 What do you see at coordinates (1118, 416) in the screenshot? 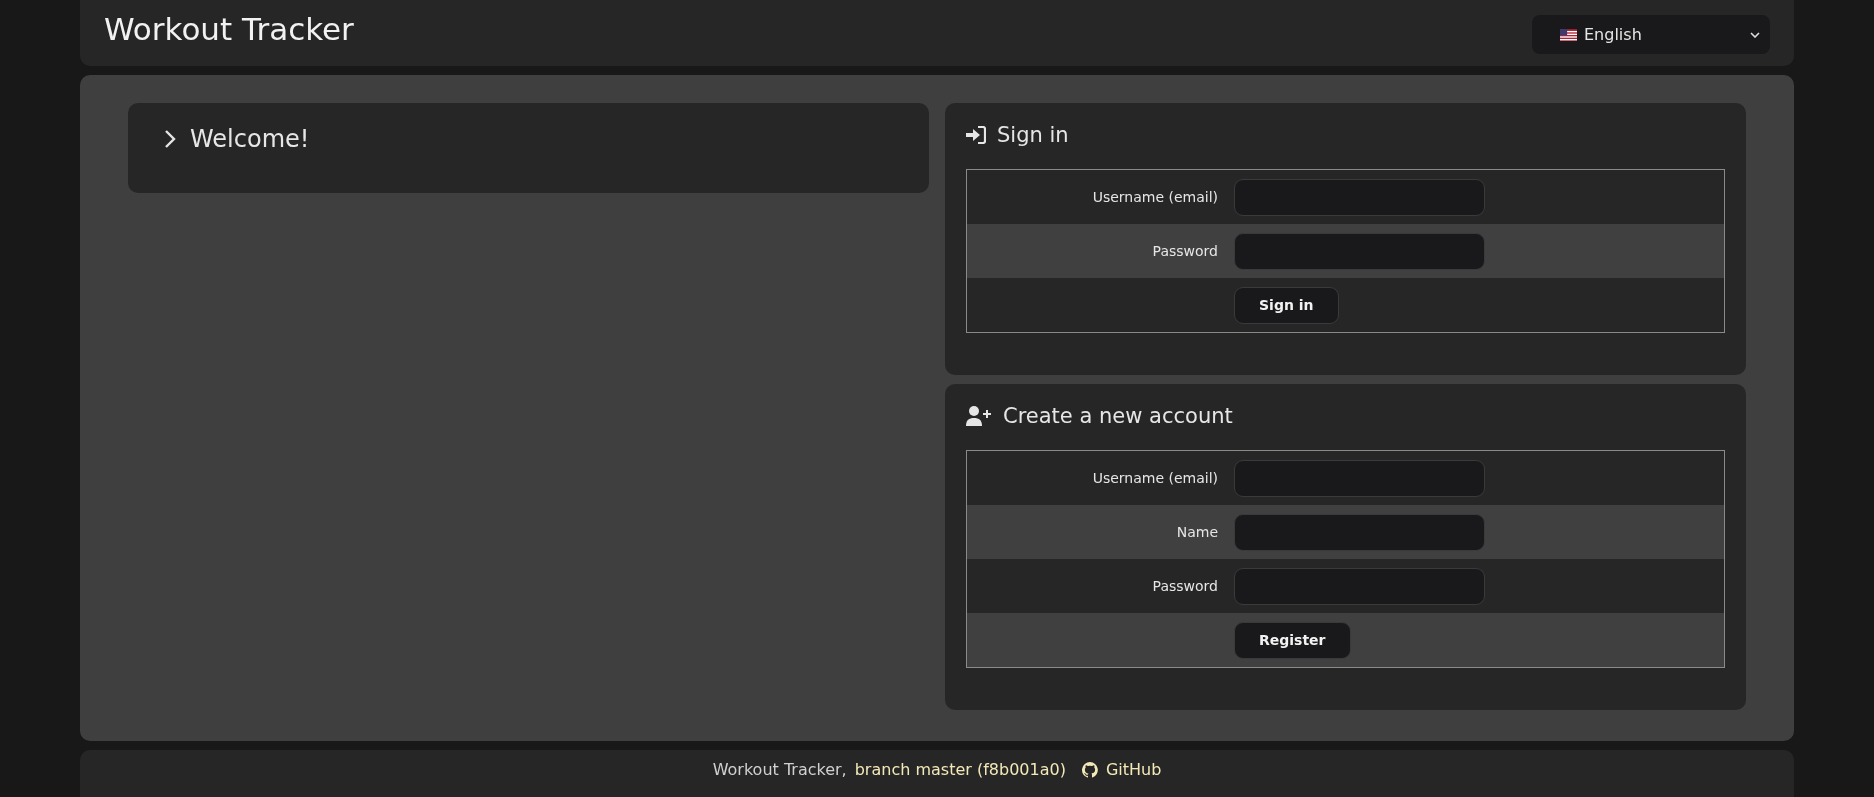
I see `form-title: Create a new account` at bounding box center [1118, 416].